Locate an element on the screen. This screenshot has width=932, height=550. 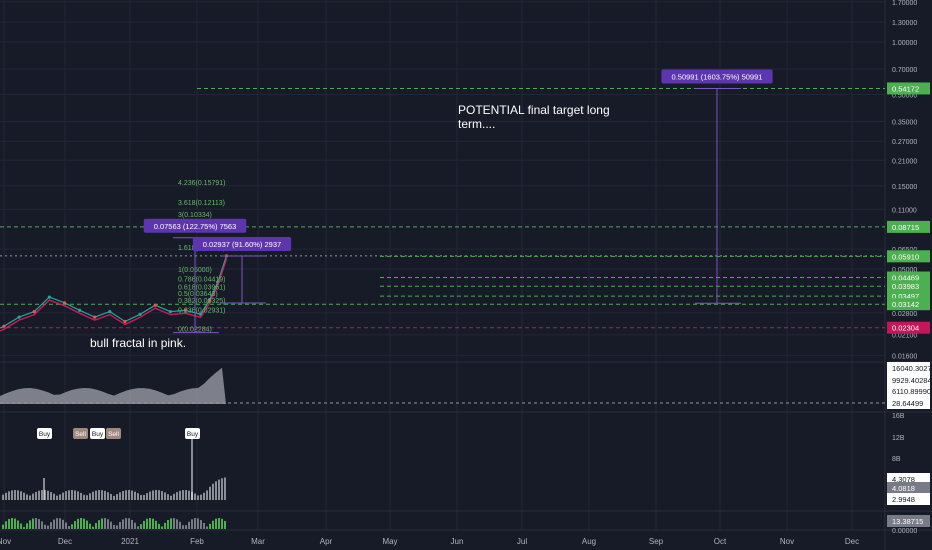
signal-label: Buy is located at coordinates (45, 434).